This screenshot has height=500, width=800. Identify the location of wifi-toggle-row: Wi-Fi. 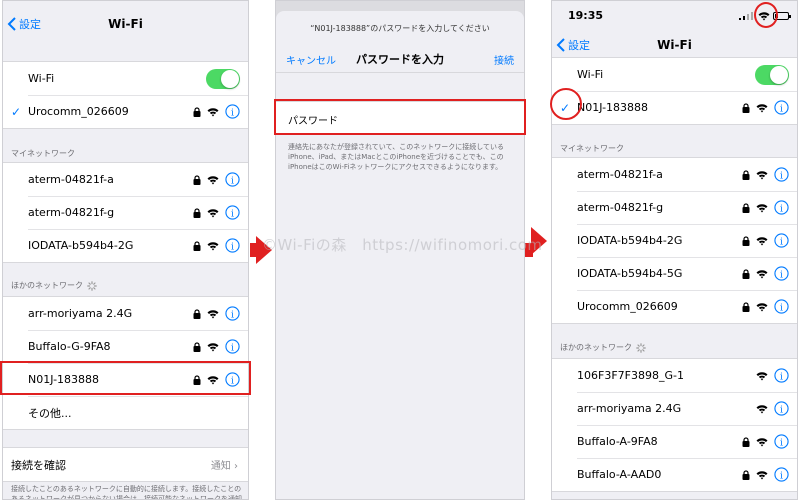
(125, 78).